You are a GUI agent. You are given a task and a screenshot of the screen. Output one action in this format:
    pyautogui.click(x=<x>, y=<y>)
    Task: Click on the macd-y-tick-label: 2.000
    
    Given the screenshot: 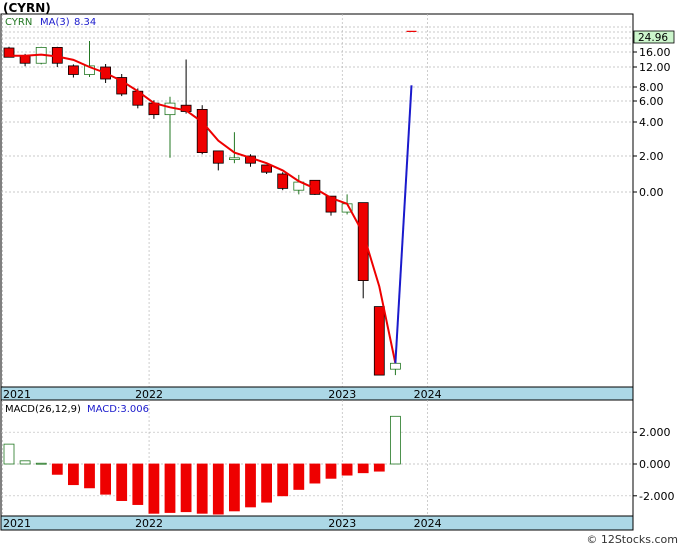 What is the action you would take?
    pyautogui.click(x=655, y=432)
    